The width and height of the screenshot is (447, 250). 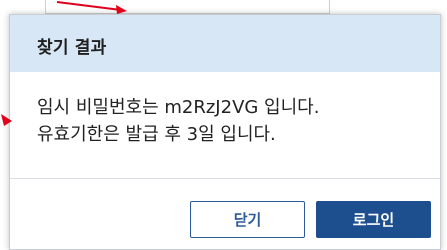 I want to click on close-button: 닫기, so click(x=247, y=219).